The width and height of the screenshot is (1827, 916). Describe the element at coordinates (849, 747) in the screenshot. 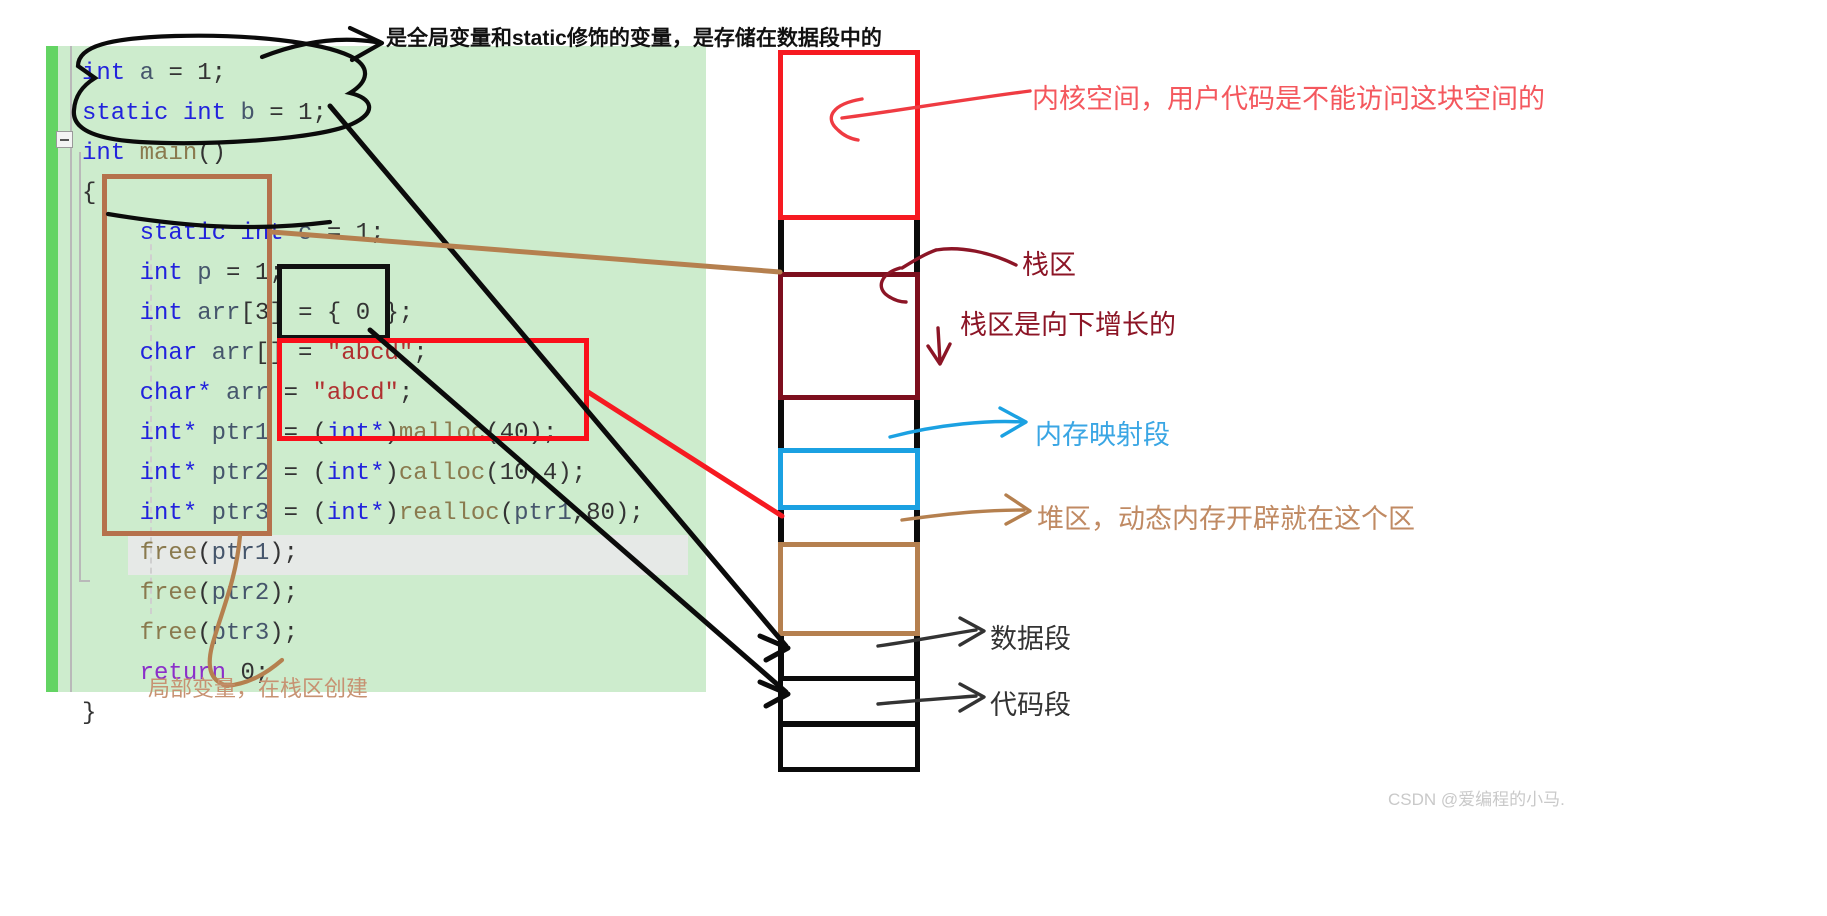

I see `memory-segment-code` at that location.